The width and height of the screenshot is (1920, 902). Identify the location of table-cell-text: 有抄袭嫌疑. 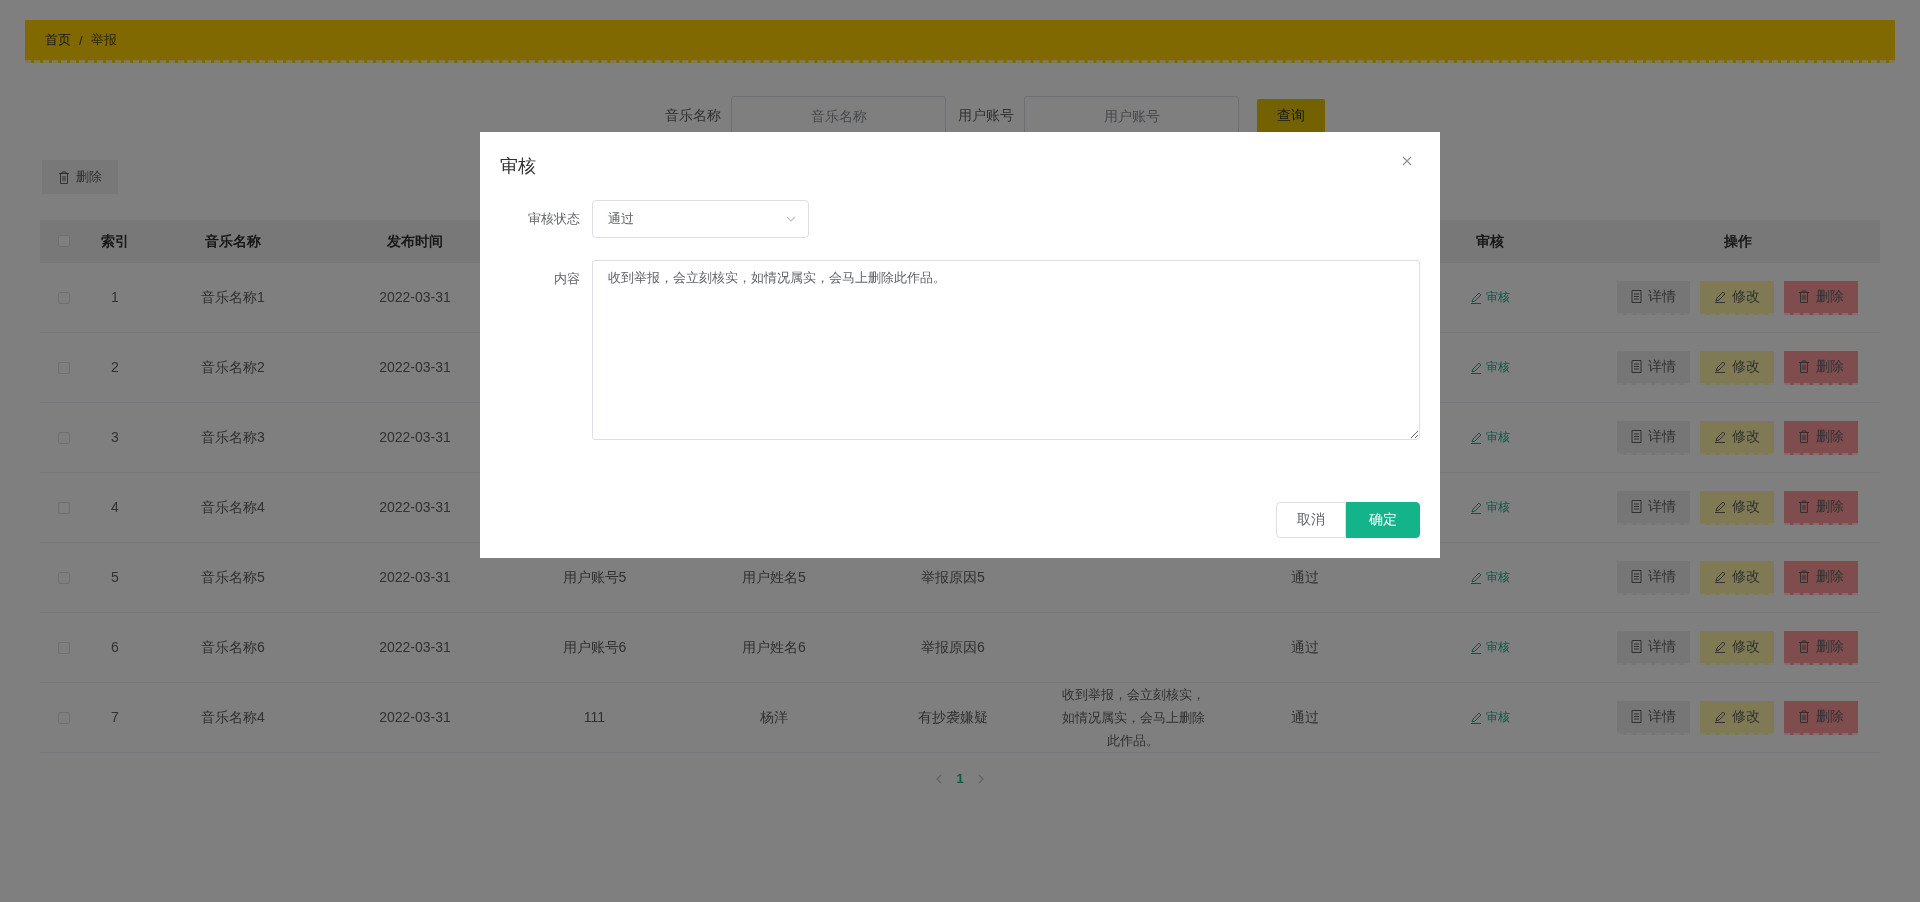
(953, 717).